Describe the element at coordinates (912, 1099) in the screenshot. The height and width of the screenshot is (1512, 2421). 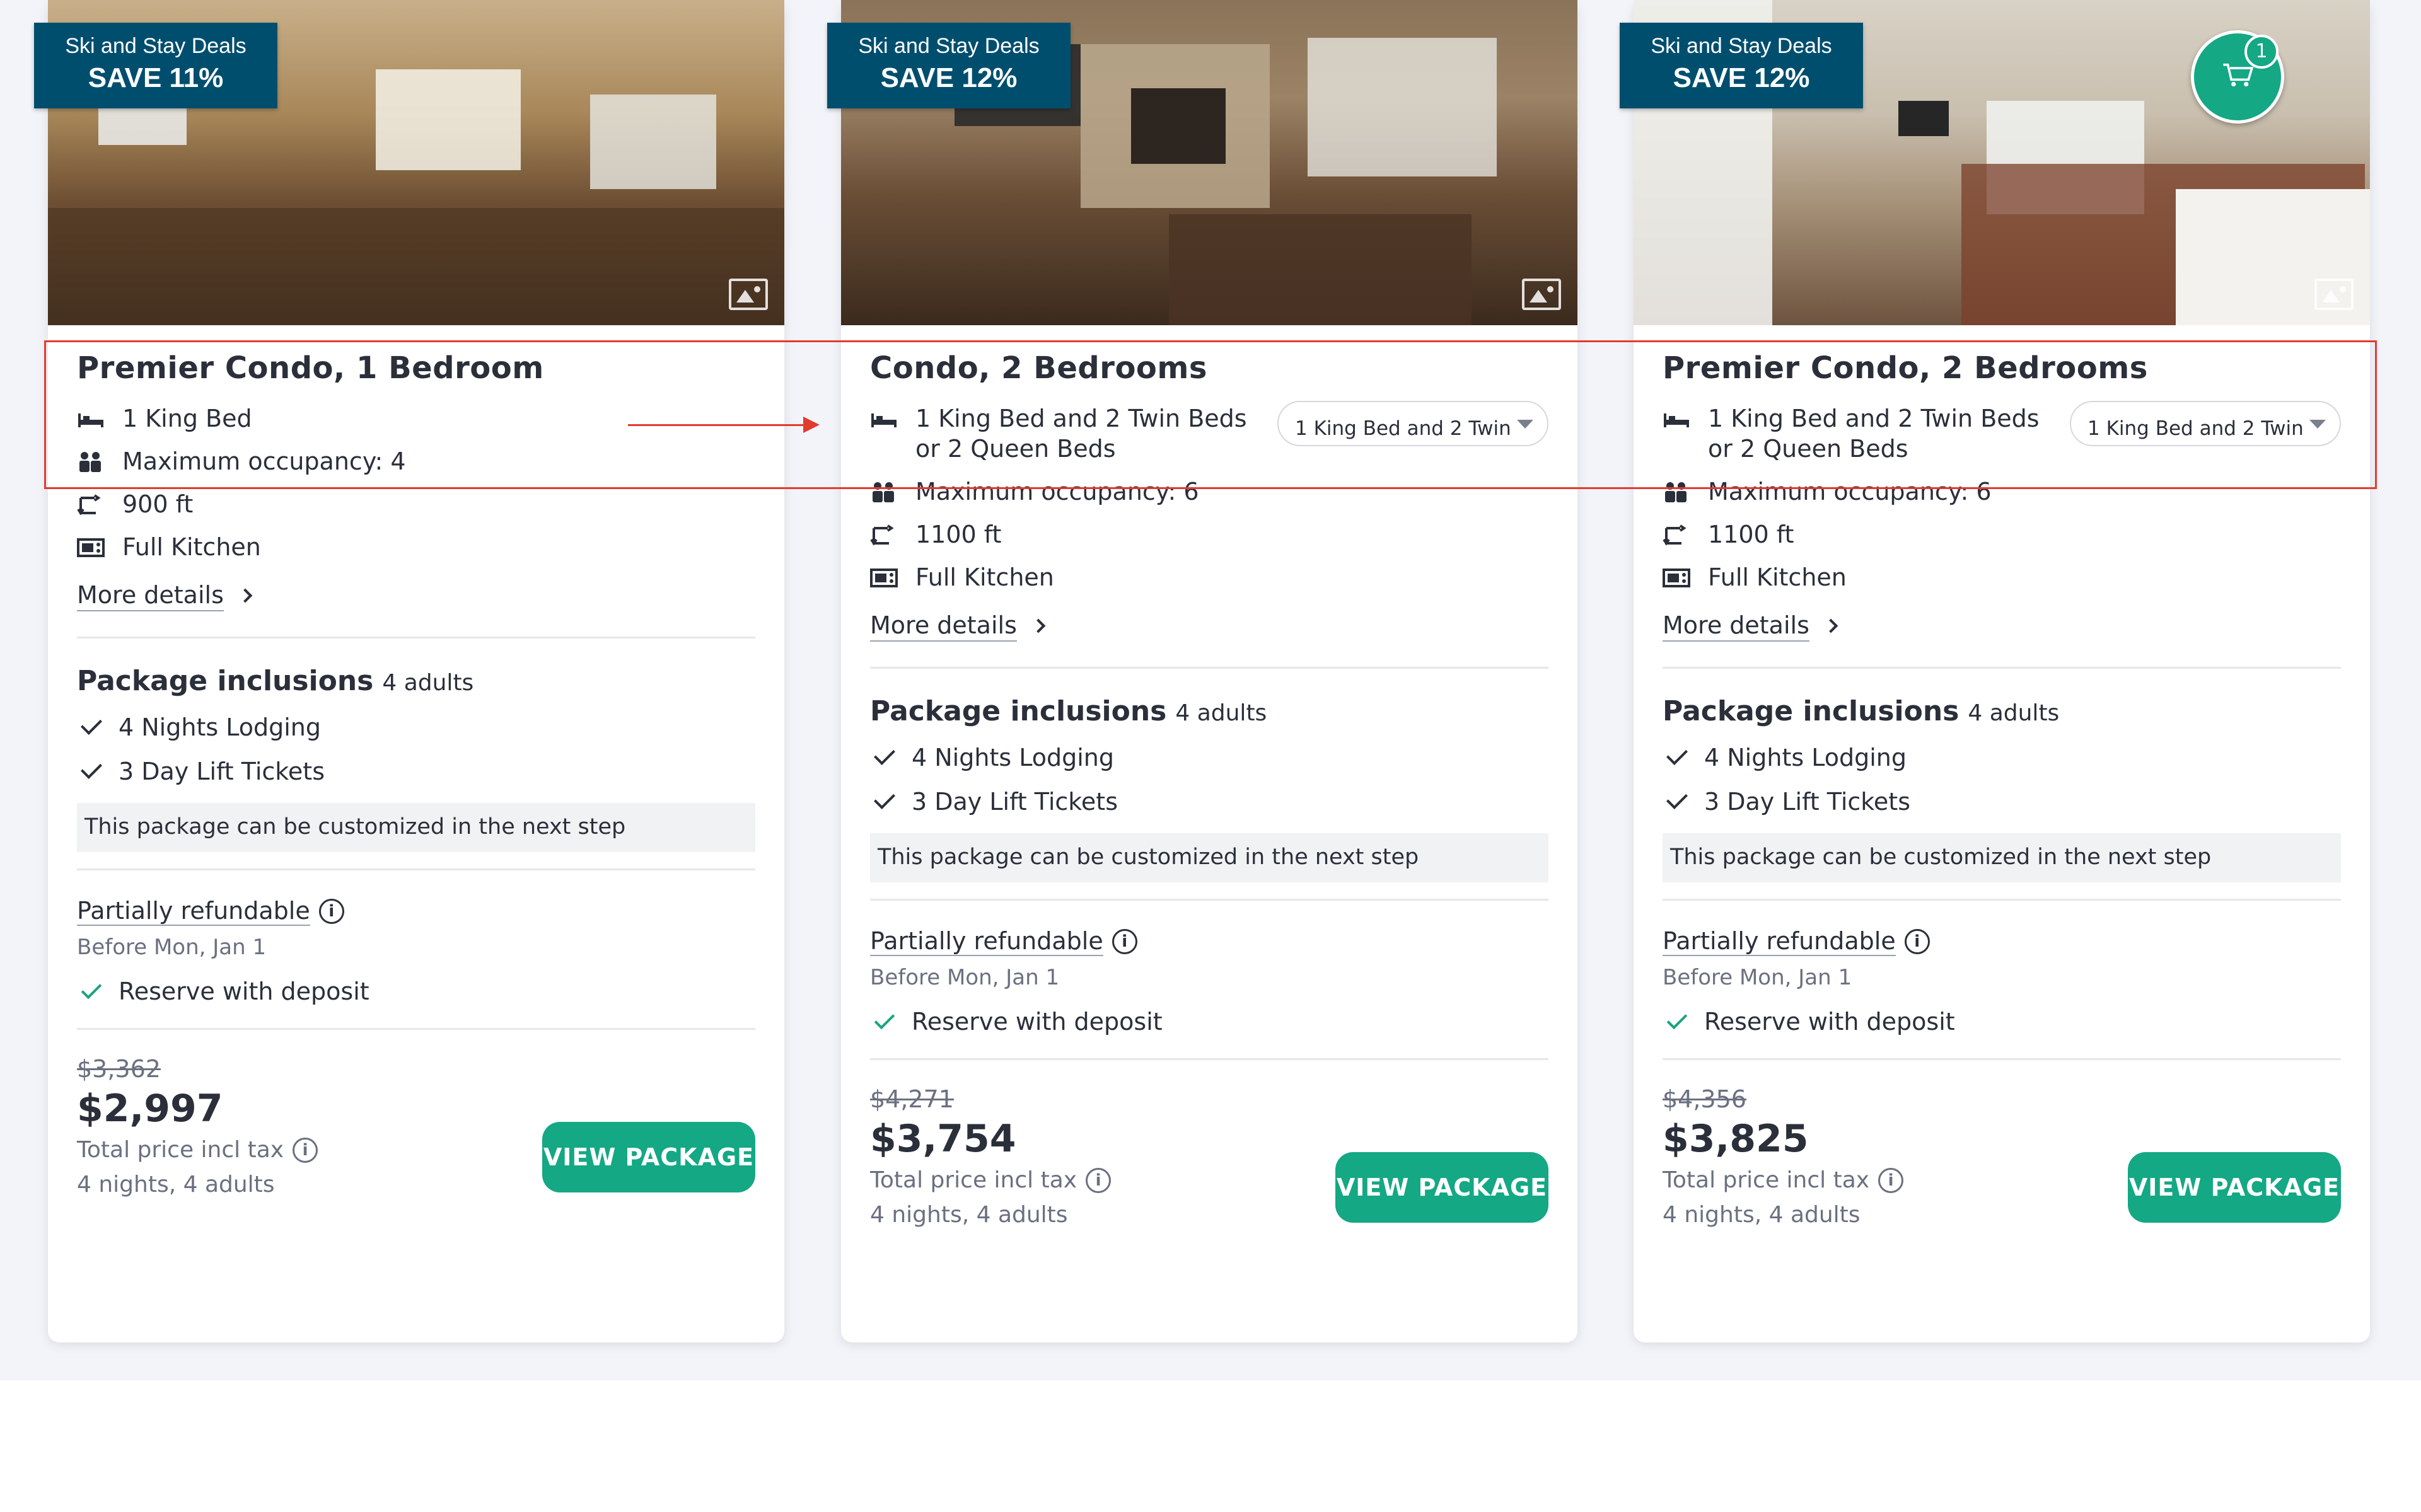
I see `original-price: $4,271` at that location.